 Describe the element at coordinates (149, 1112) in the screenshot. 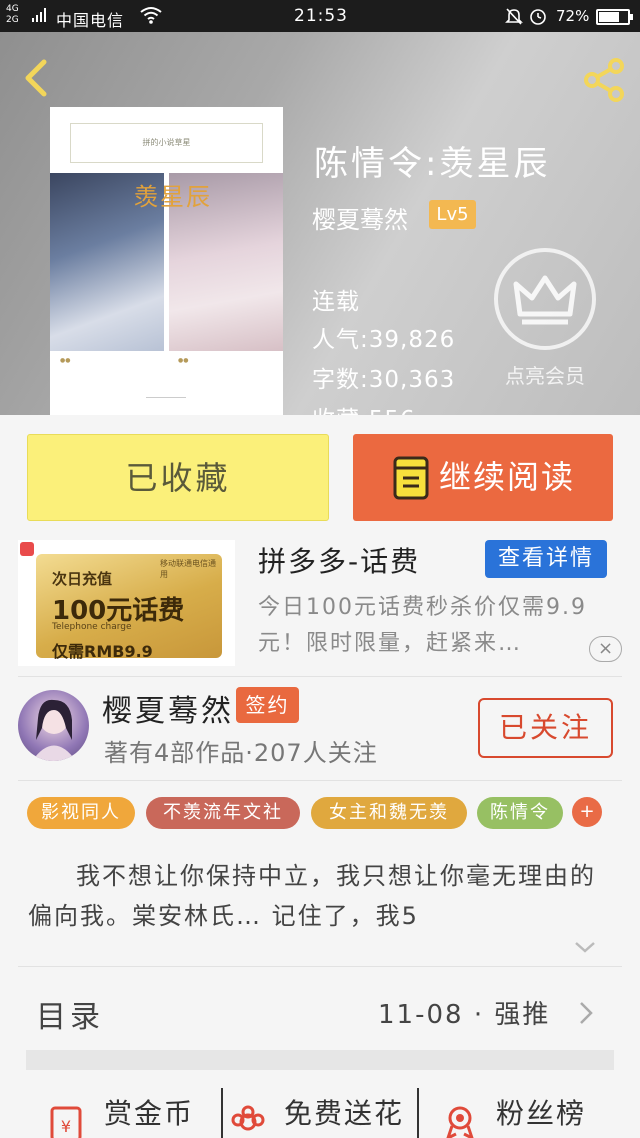

I see `reward-coins-button: 赏金币` at that location.